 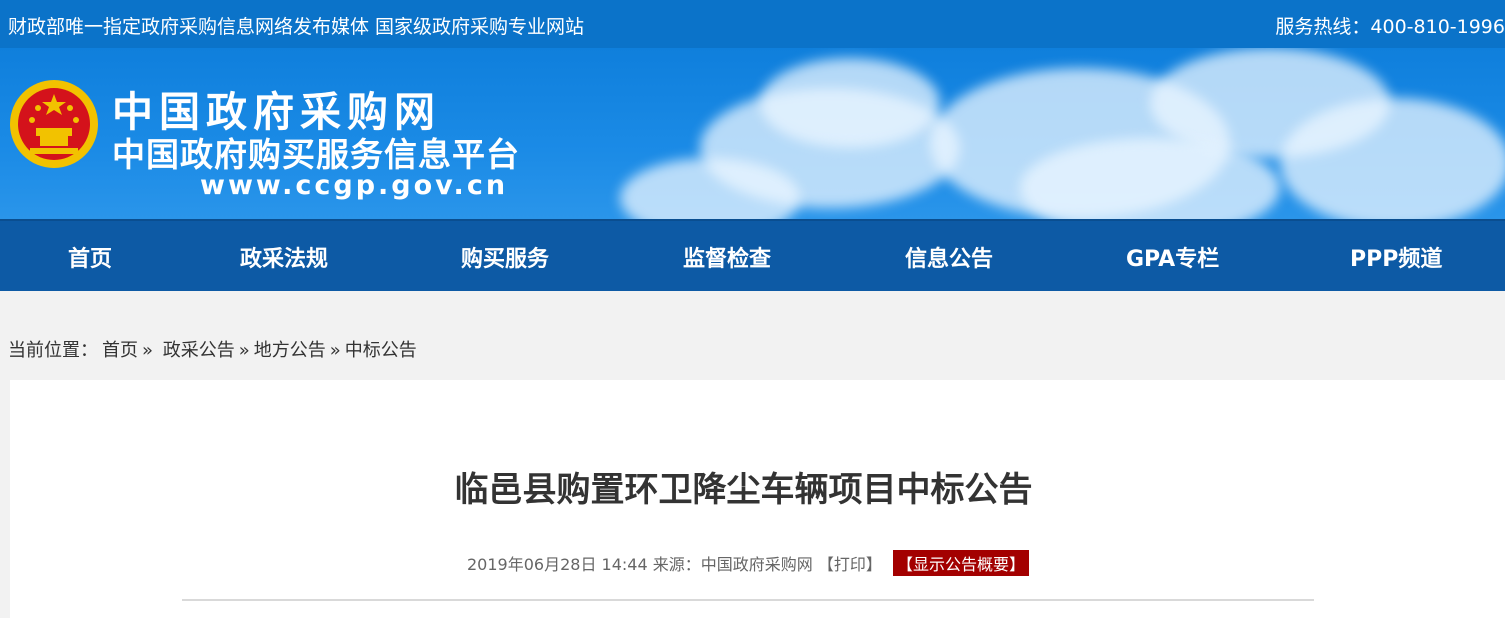 I want to click on service-hotline: 服务热线：400-810-1996, so click(x=1390, y=27).